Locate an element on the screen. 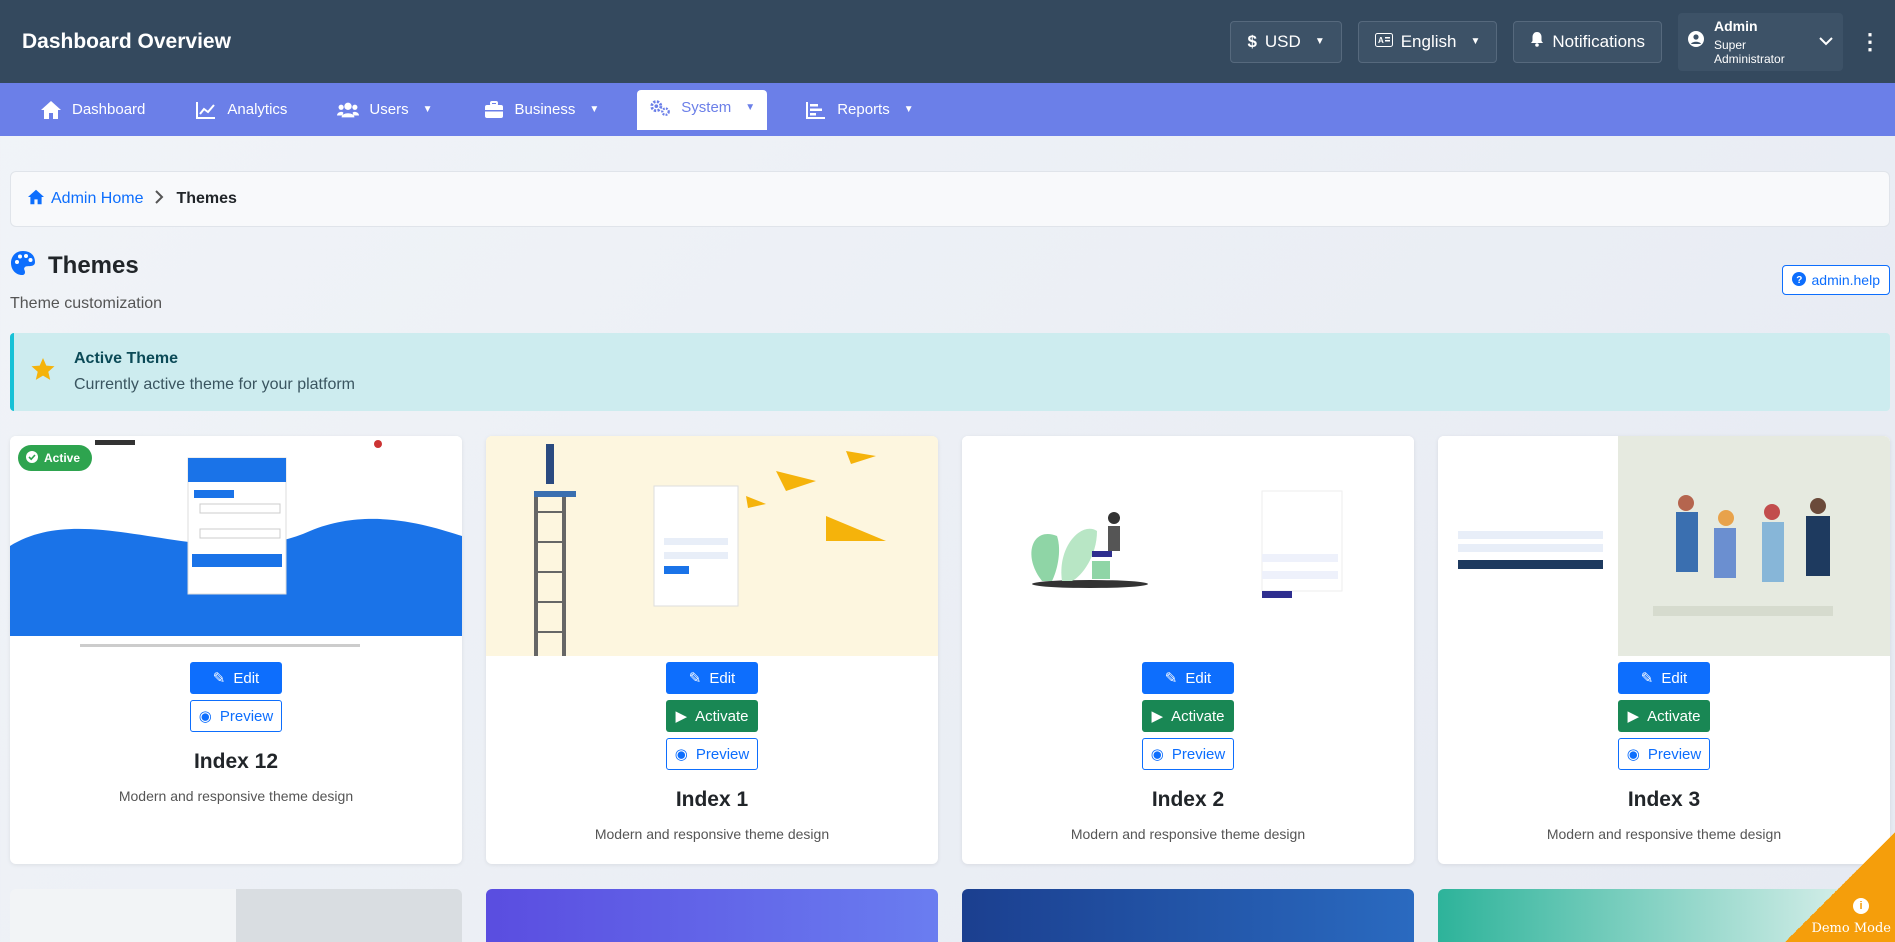 This screenshot has height=942, width=1895. nav-label: Business is located at coordinates (545, 109).